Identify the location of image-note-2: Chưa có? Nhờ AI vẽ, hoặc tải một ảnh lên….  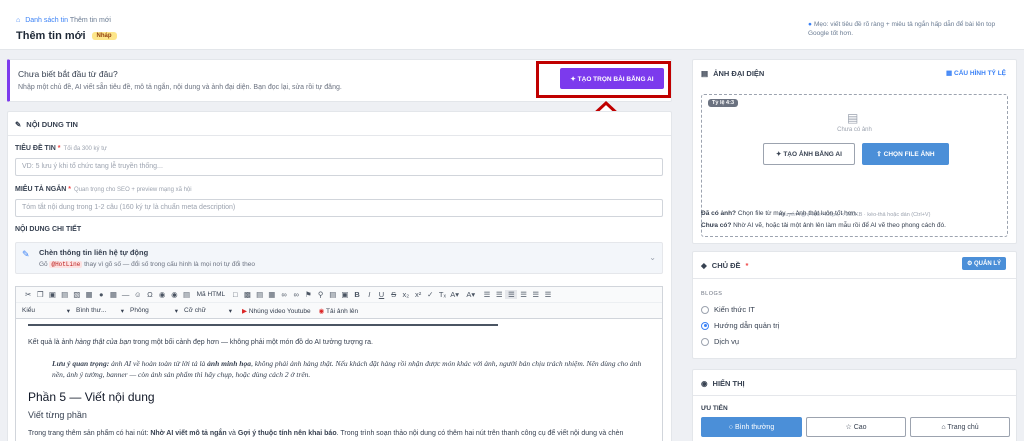
(823, 225).